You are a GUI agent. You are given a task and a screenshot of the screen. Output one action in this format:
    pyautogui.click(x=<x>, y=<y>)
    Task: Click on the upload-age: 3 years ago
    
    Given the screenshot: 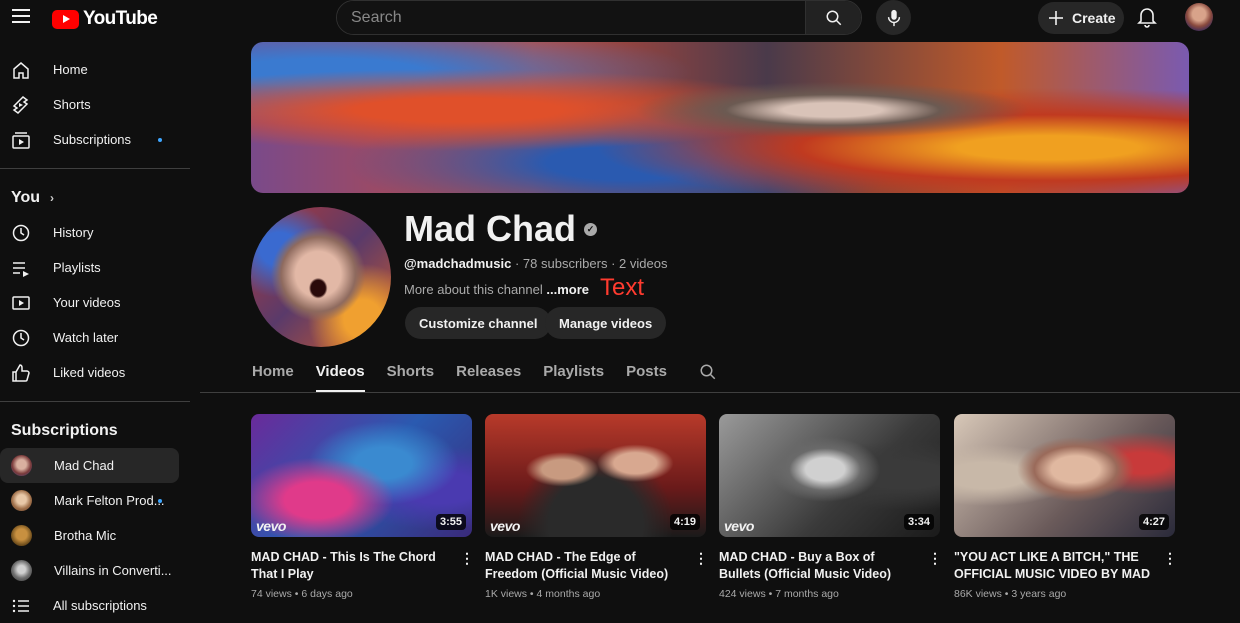 What is the action you would take?
    pyautogui.click(x=1039, y=594)
    